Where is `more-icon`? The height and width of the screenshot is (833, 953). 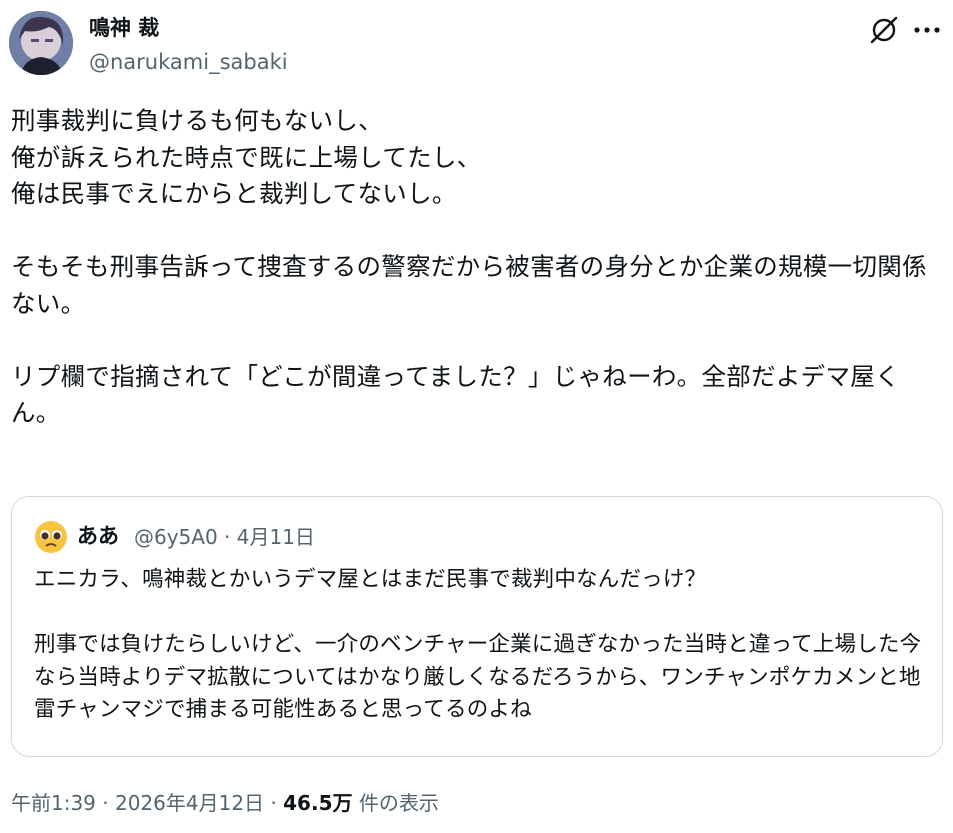
more-icon is located at coordinates (927, 30).